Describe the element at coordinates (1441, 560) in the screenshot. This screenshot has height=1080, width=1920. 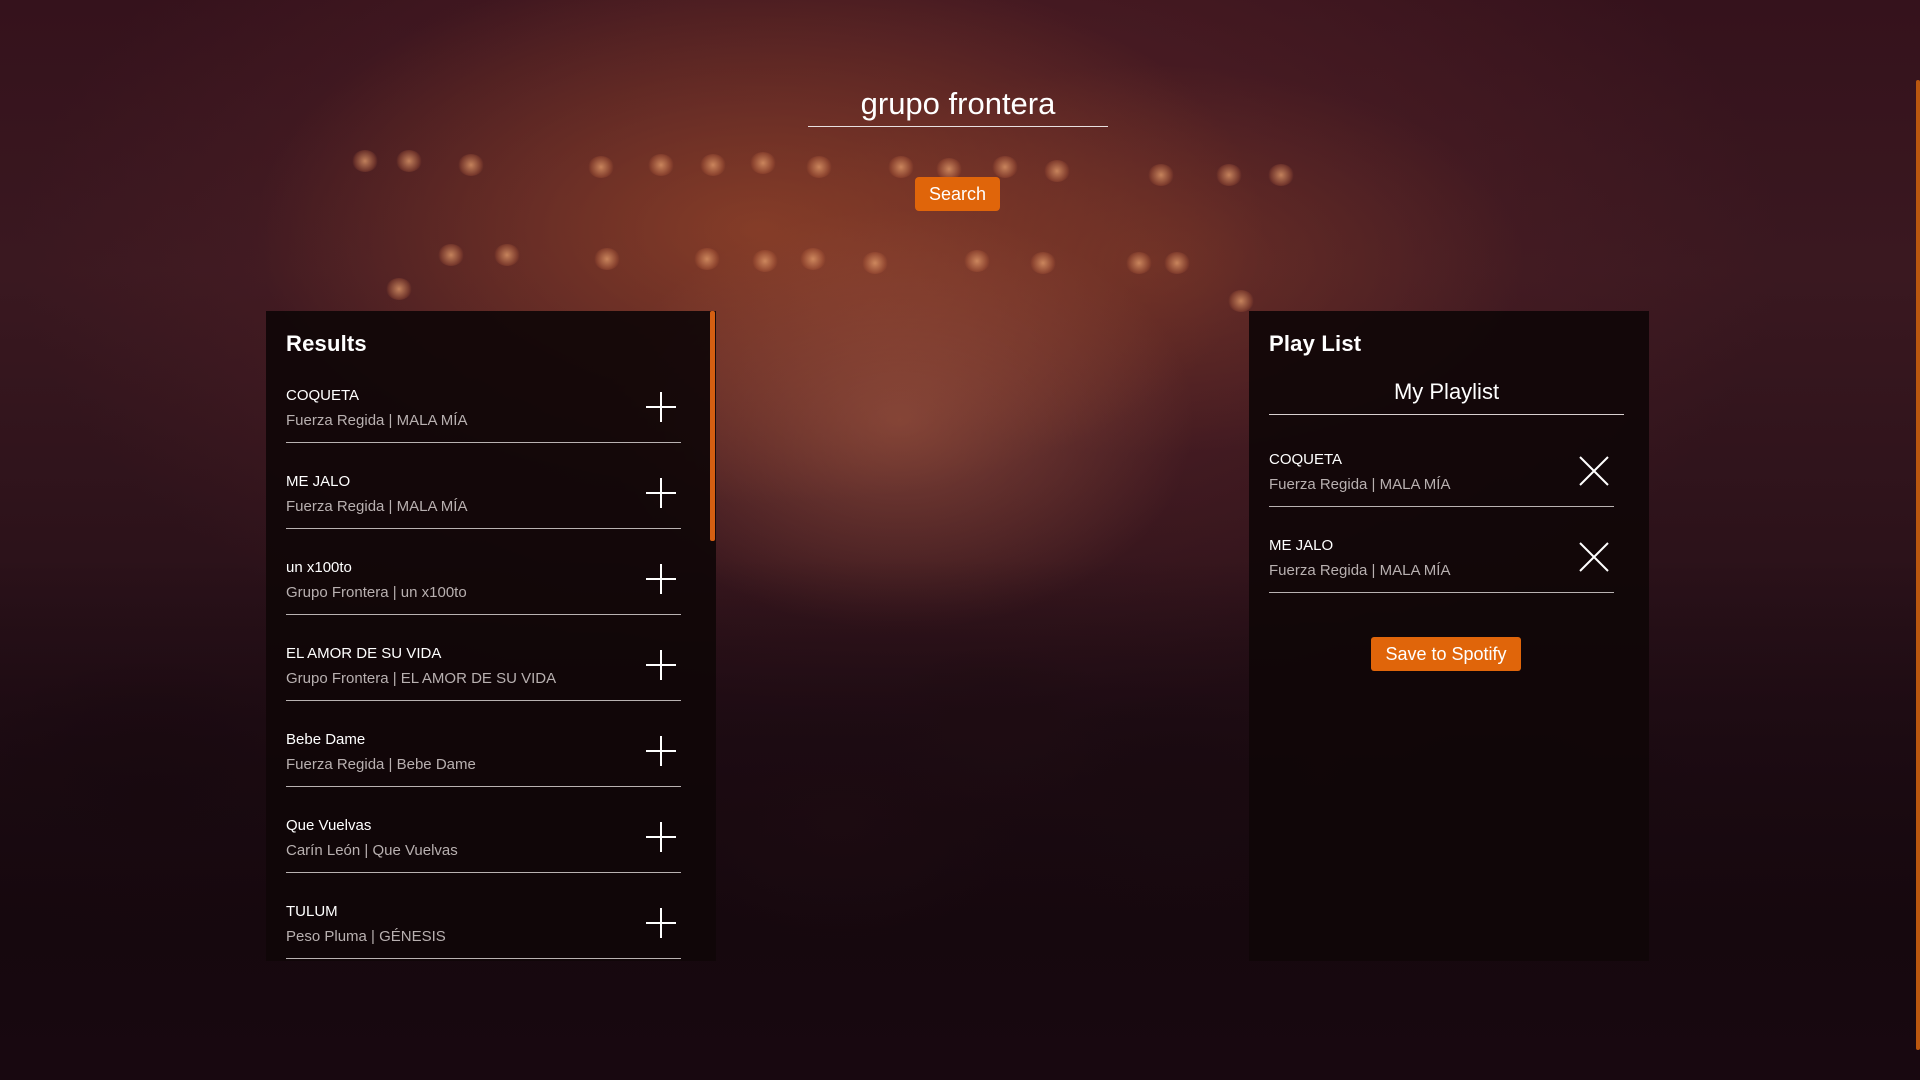
I see `playlist-track: ME JALO Fuerza Regida | MALA MÍA` at that location.